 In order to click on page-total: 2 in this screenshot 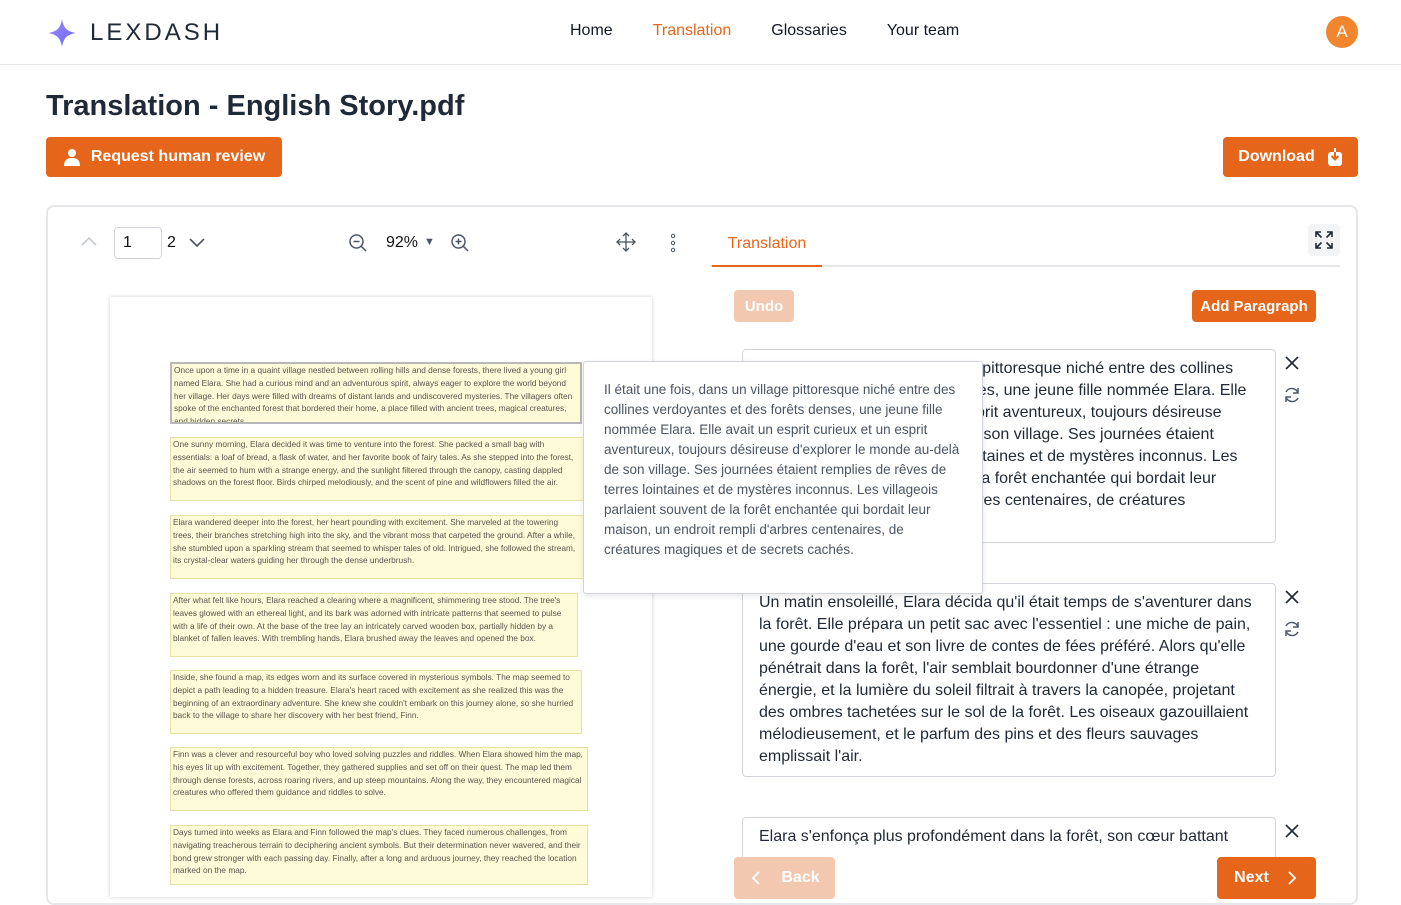, I will do `click(171, 242)`.